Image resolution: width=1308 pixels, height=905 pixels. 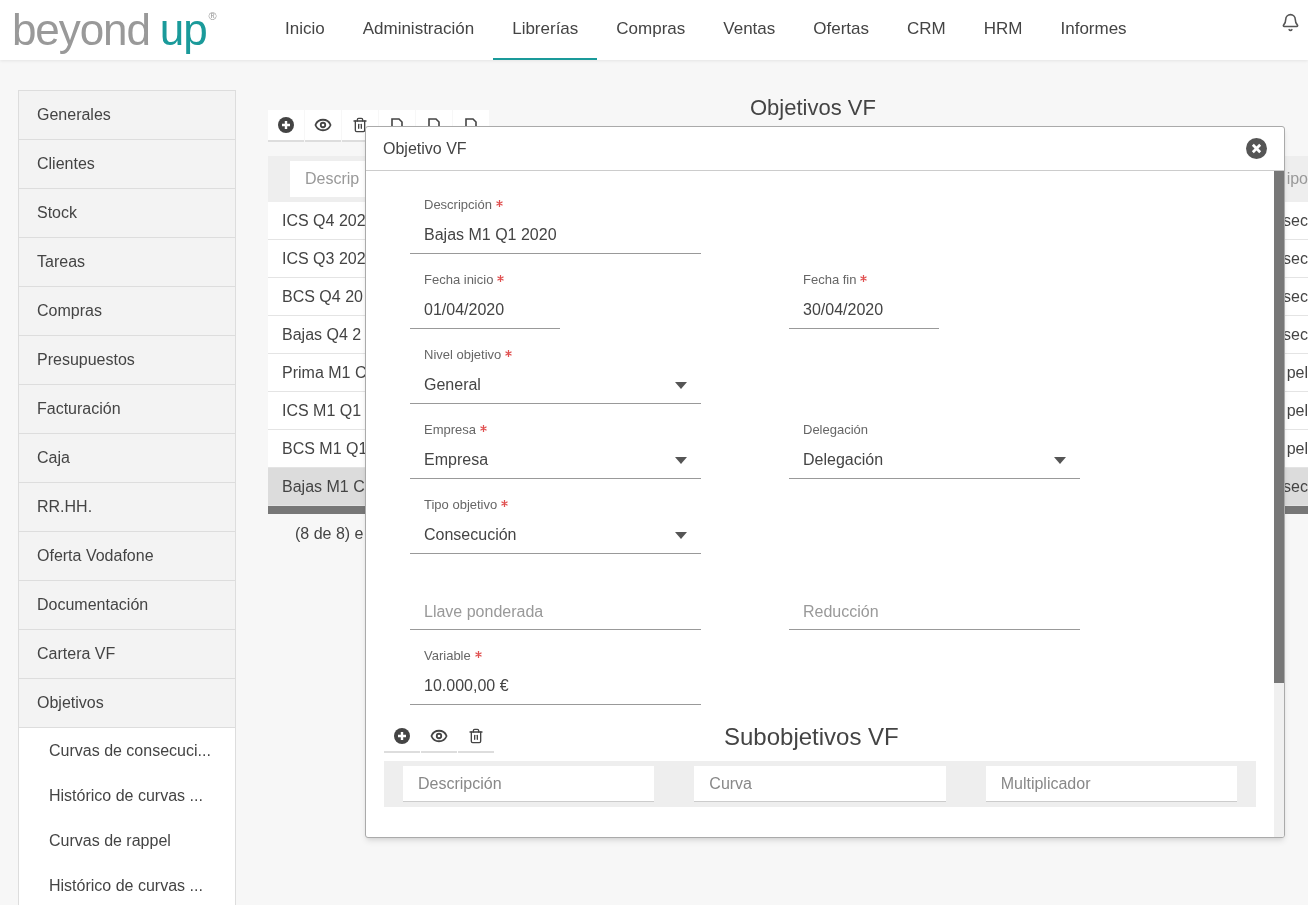 I want to click on column-header: ipo, so click(x=1297, y=179).